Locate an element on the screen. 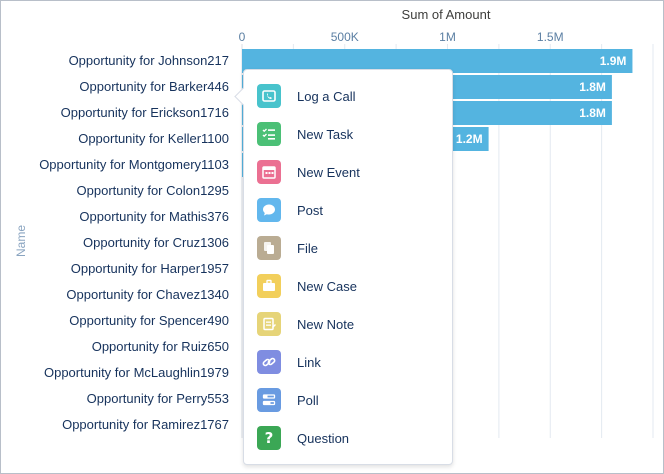 The width and height of the screenshot is (664, 474). file-icon is located at coordinates (269, 248).